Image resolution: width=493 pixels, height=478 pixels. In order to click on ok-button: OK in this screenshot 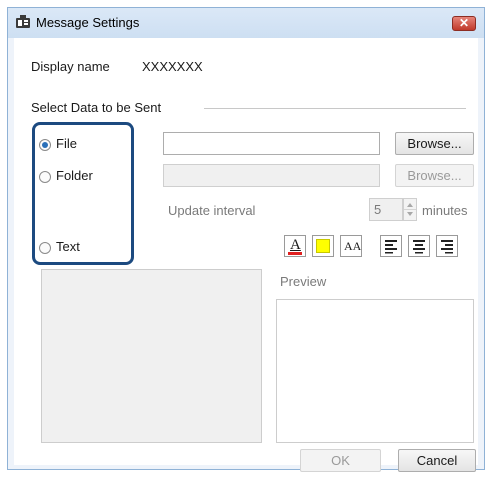, I will do `click(340, 460)`.